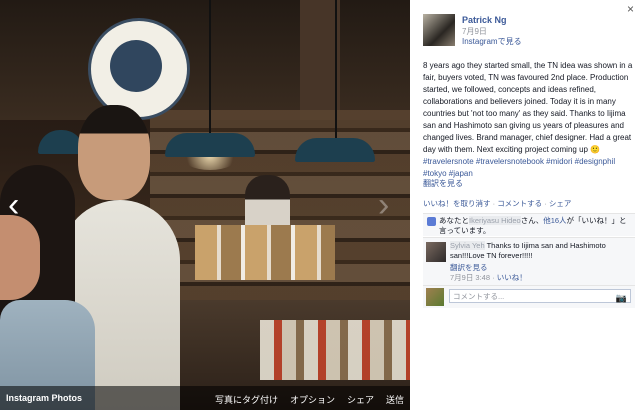 The image size is (640, 410). What do you see at coordinates (265, 252) in the screenshot?
I see `photo-product-boxes` at bounding box center [265, 252].